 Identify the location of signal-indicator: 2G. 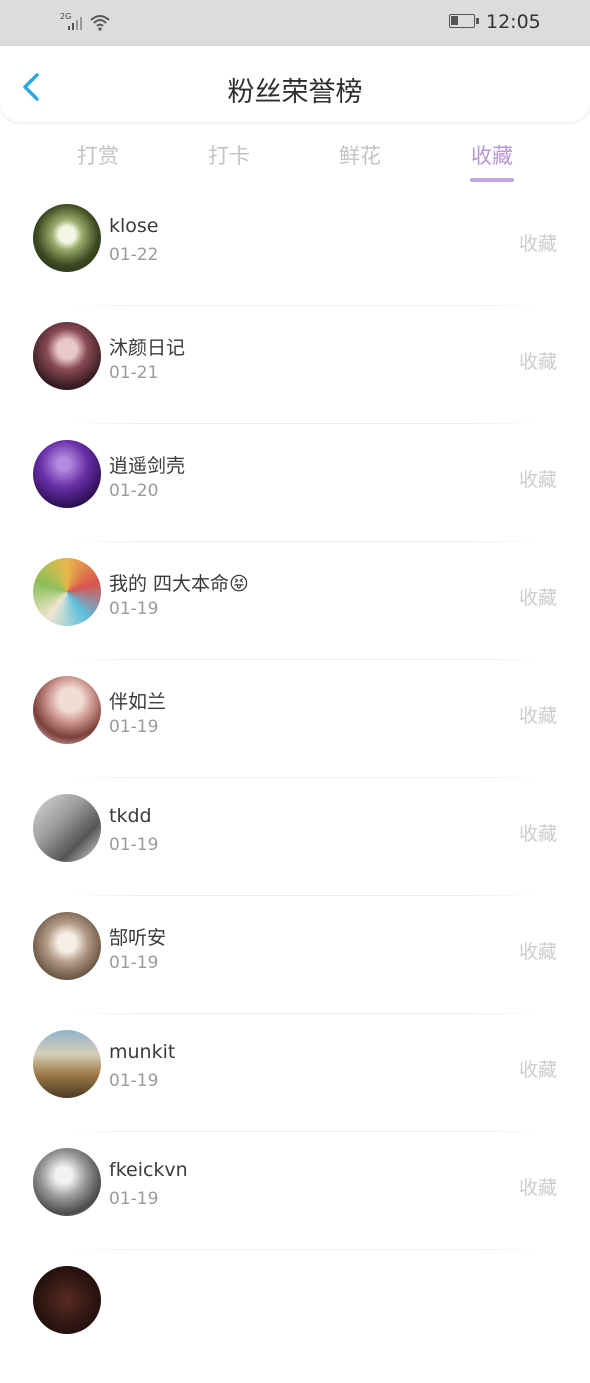
(86, 22).